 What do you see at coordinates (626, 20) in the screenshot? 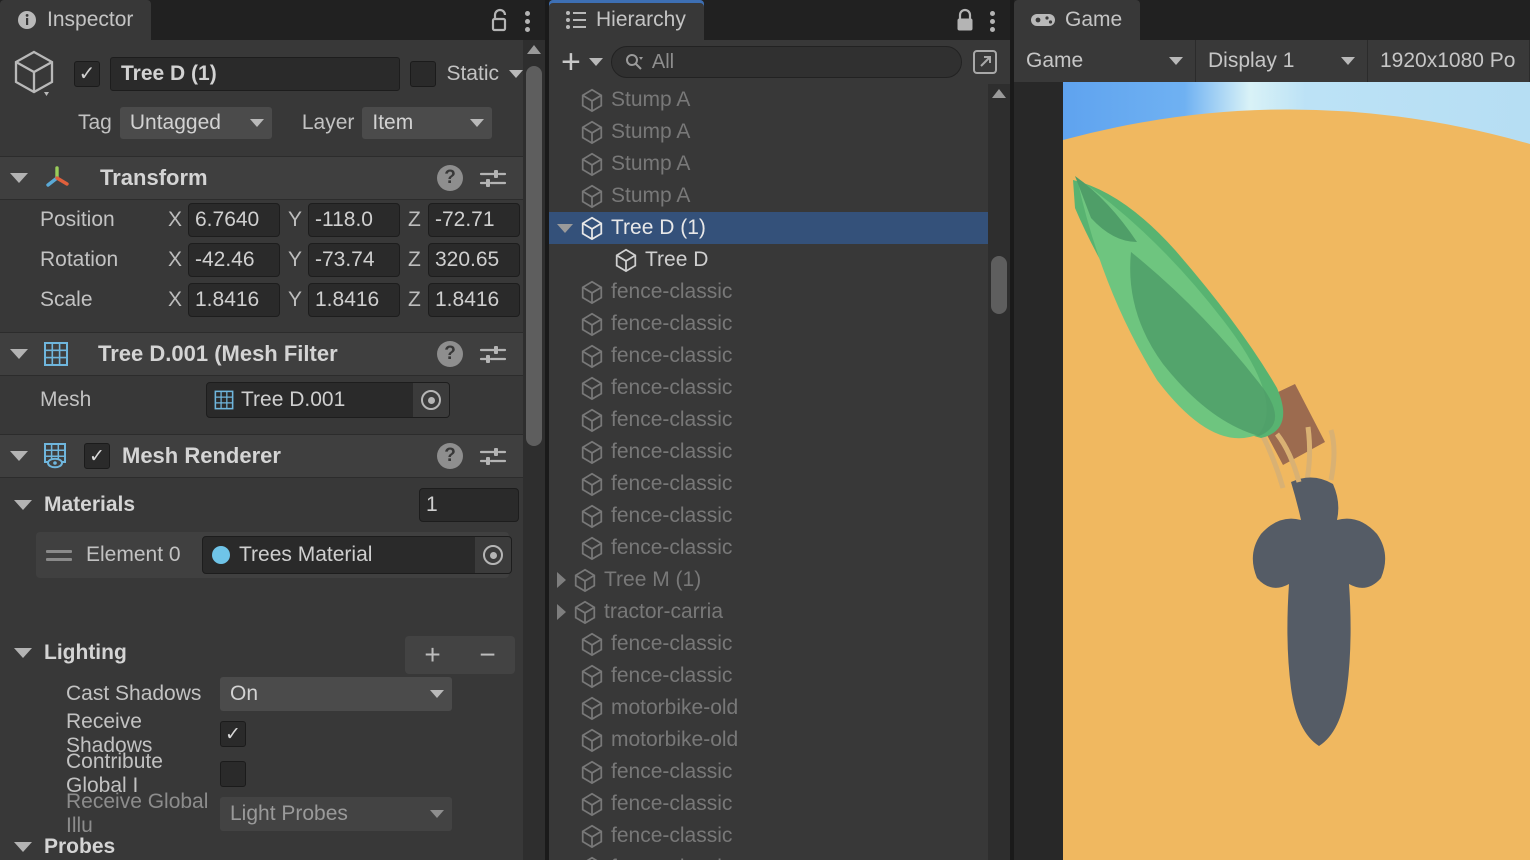
I see `tab-hierarchy: Hierarchy` at bounding box center [626, 20].